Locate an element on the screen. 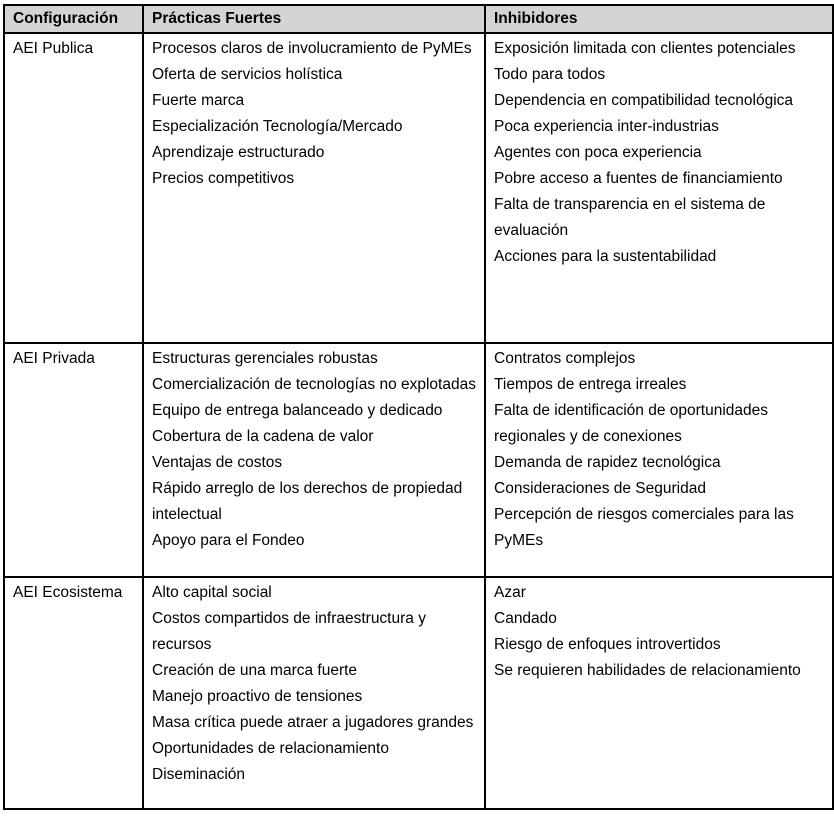 The height and width of the screenshot is (816, 834). list-item: Equipo de entrega balanceado y dedicado is located at coordinates (297, 410).